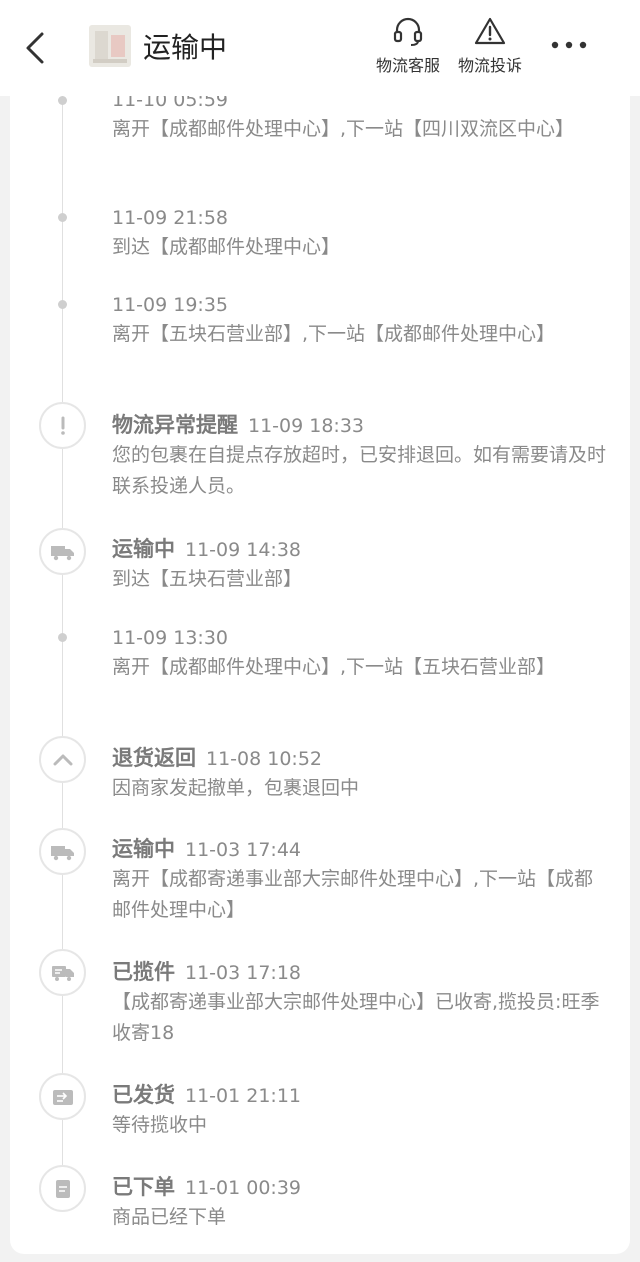 Image resolution: width=640 pixels, height=1262 pixels. I want to click on event-description: 离开【五块石营业部】,下一站【成都邮件处理中心】, so click(334, 334).